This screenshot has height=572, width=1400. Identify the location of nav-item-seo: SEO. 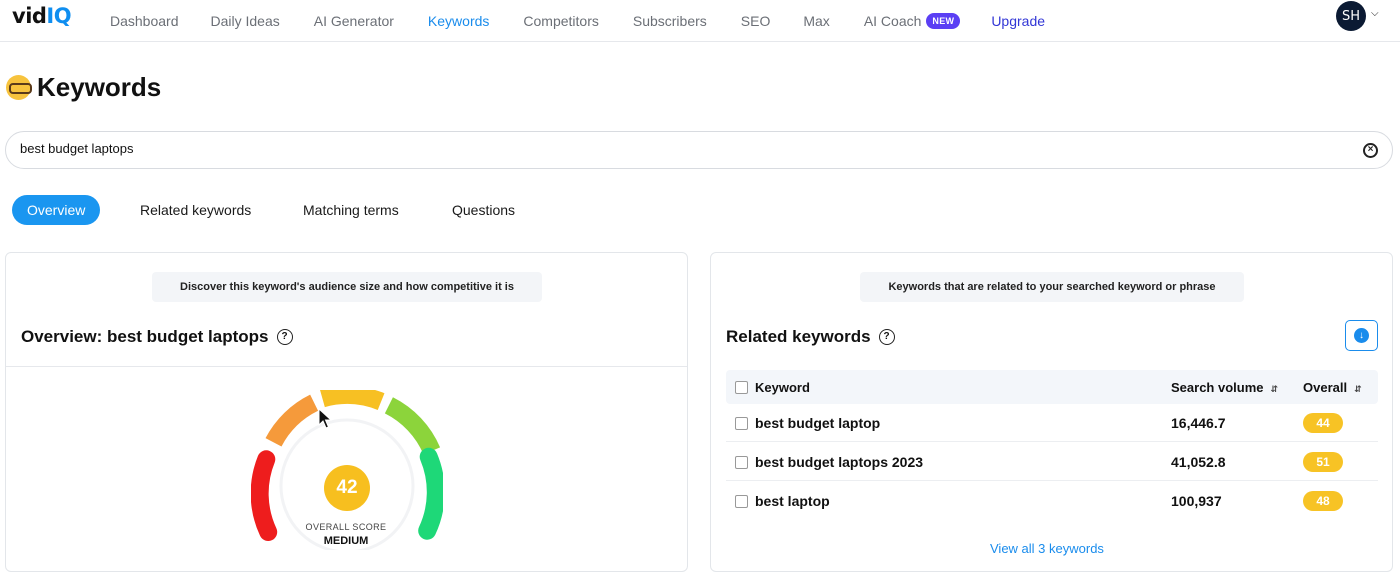
(756, 21).